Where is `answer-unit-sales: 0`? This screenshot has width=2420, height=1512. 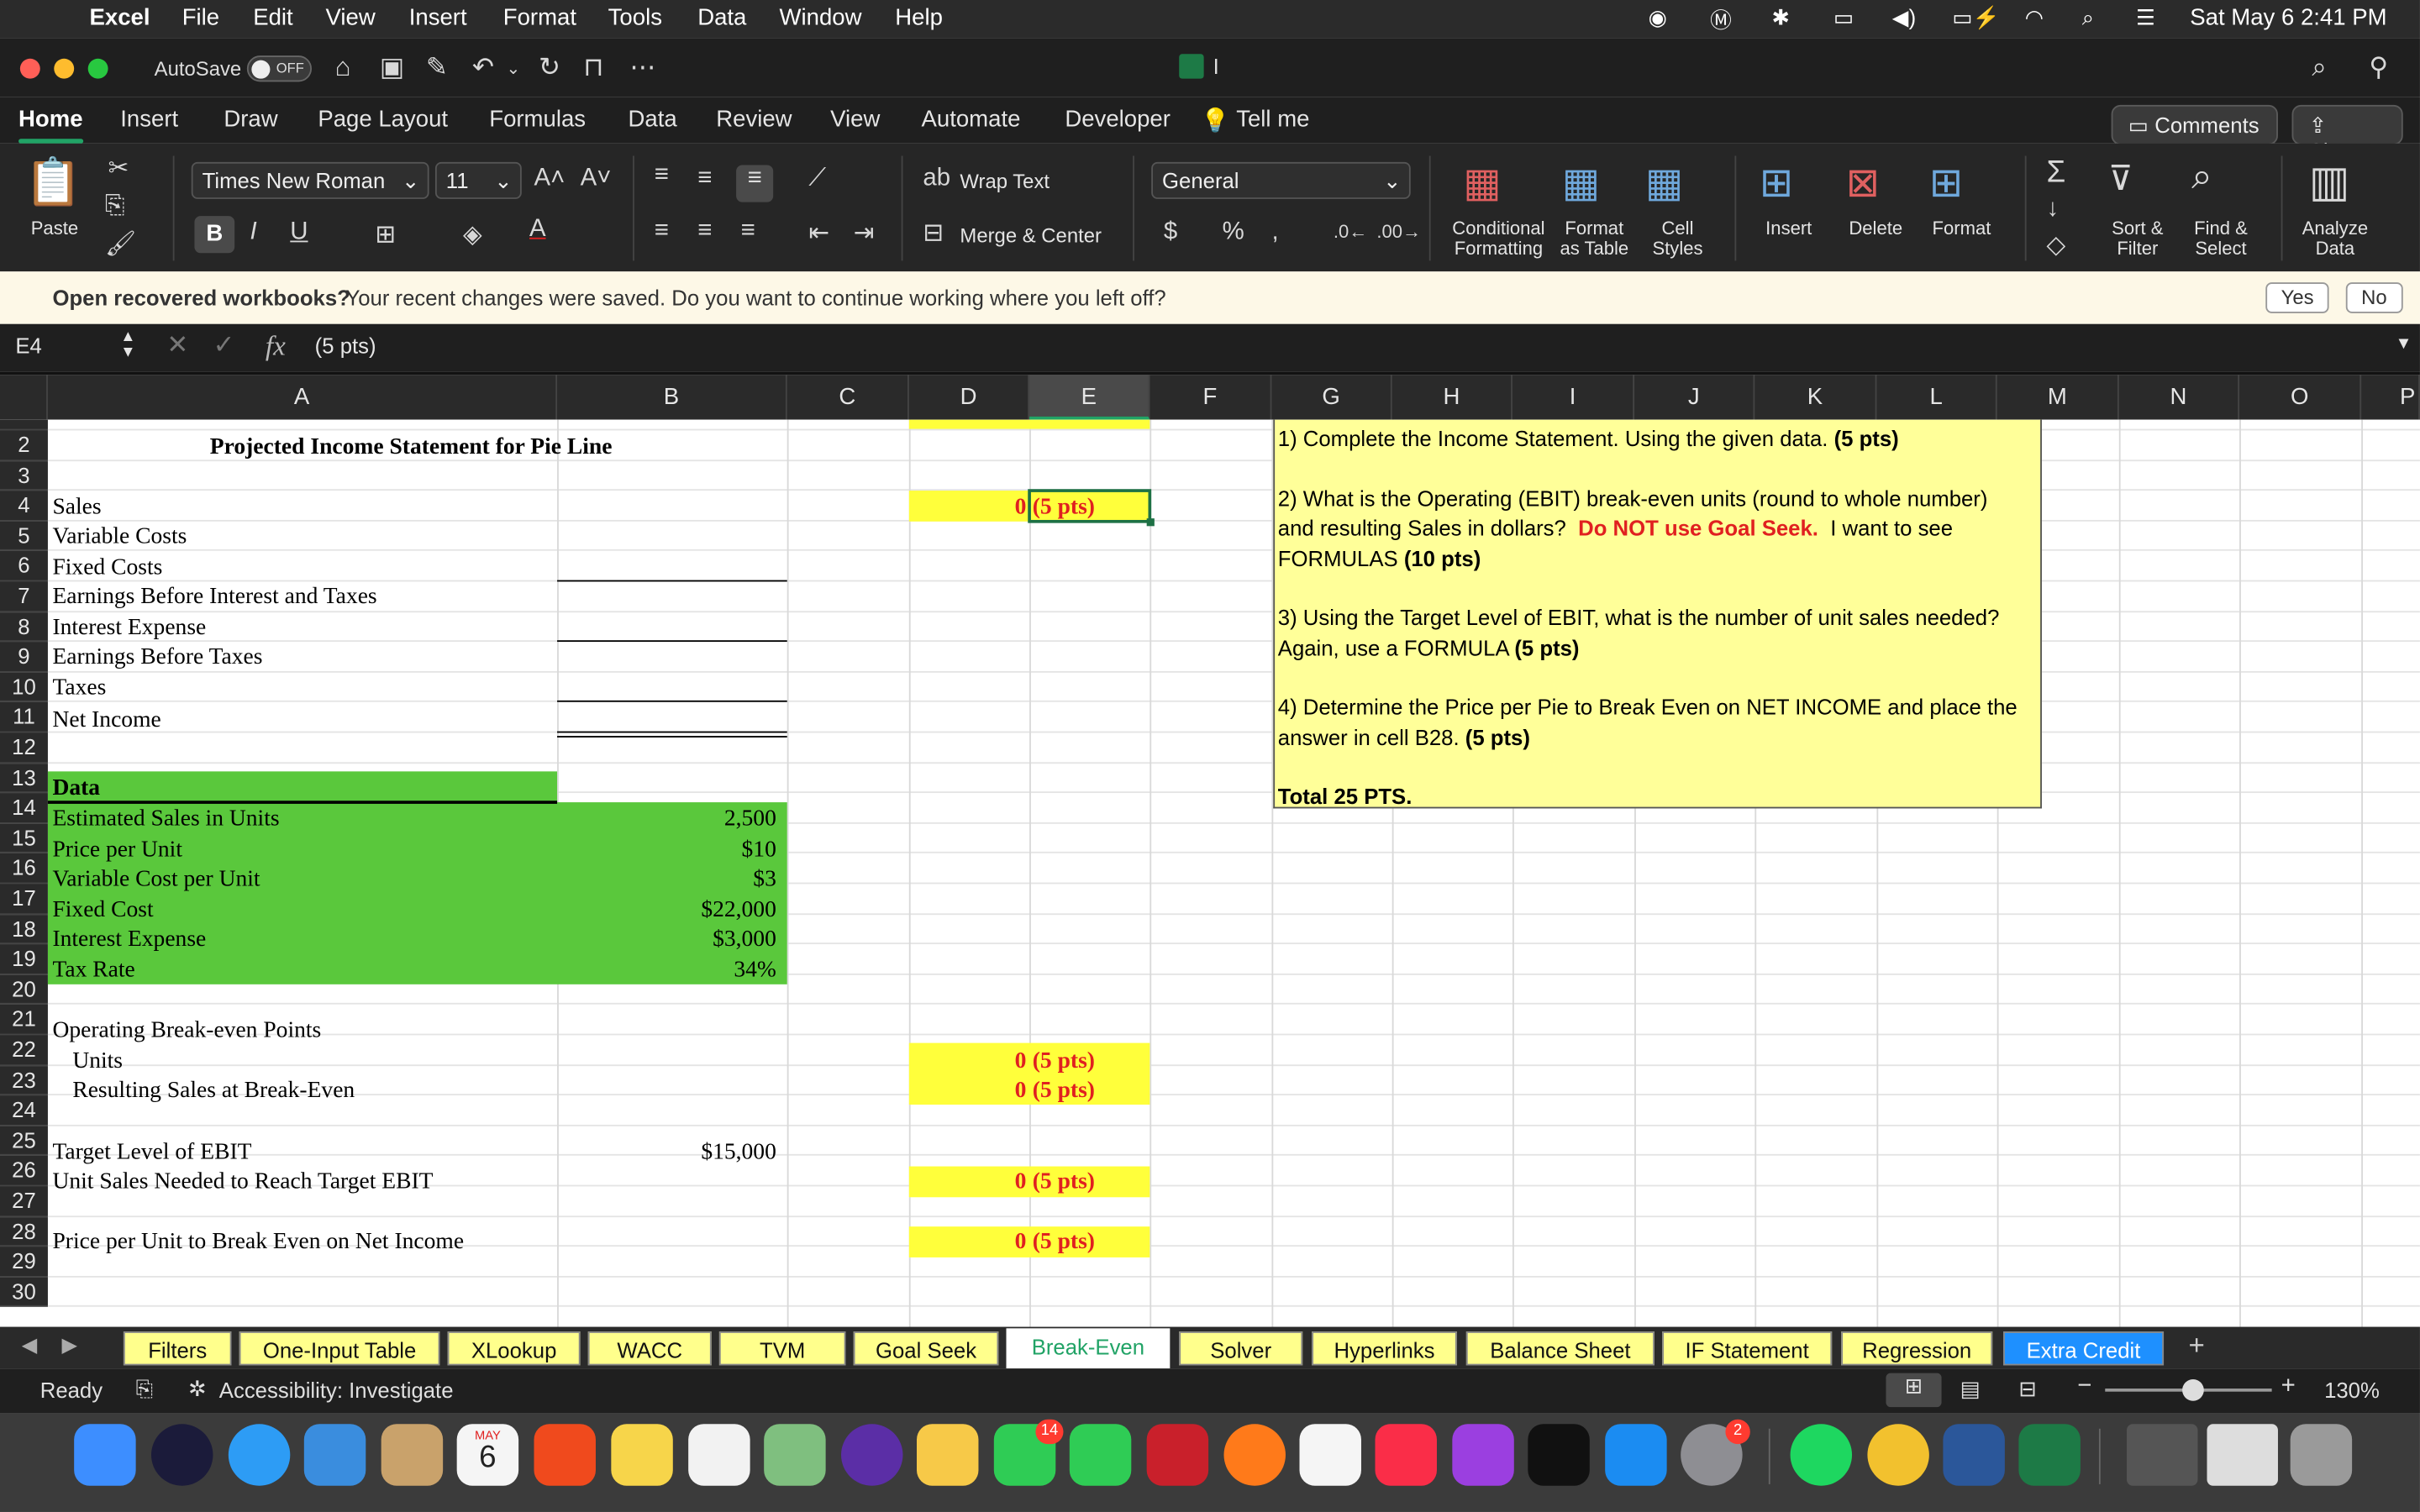 answer-unit-sales: 0 is located at coordinates (1021, 1182).